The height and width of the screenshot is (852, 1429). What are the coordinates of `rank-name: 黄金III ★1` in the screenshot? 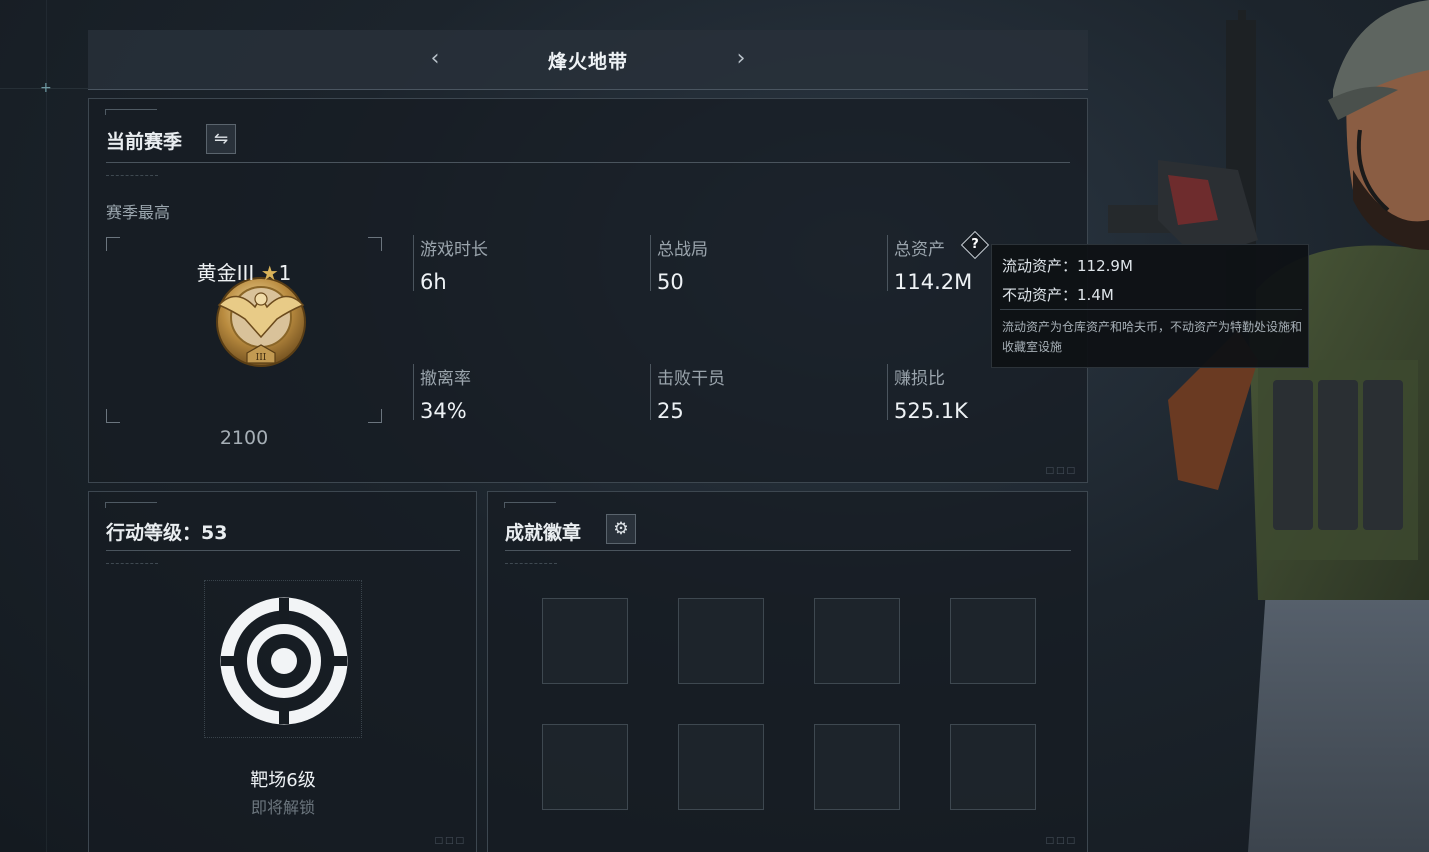 It's located at (244, 271).